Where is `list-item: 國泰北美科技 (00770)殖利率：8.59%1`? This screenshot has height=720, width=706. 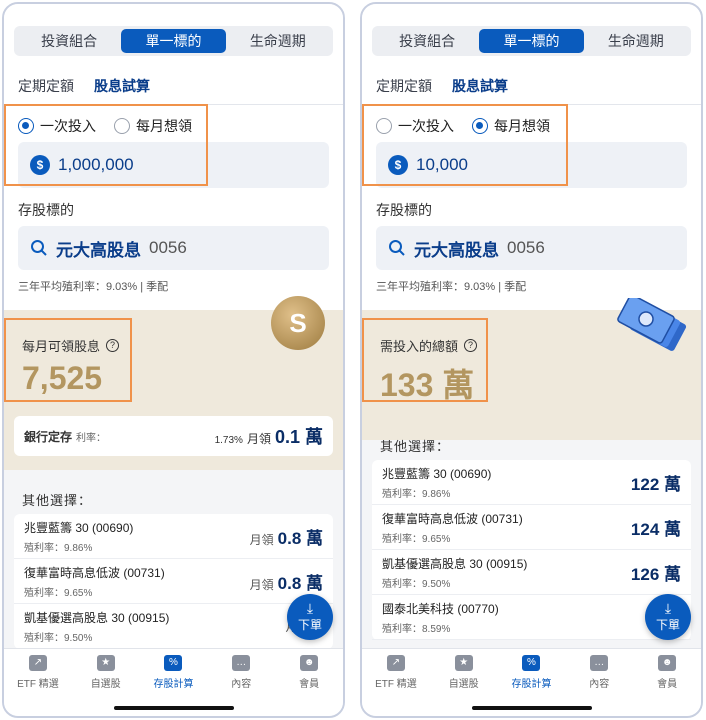 list-item: 國泰北美科技 (00770)殖利率：8.59%1 is located at coordinates (531, 617).